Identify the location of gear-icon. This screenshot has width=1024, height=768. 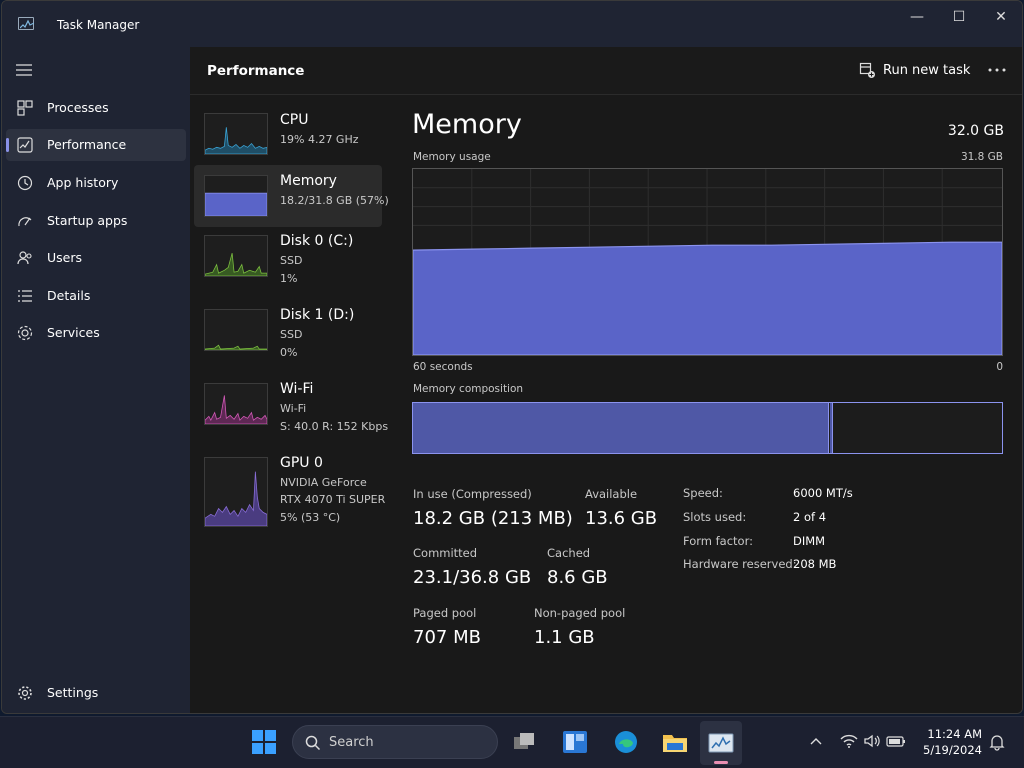
(25, 693).